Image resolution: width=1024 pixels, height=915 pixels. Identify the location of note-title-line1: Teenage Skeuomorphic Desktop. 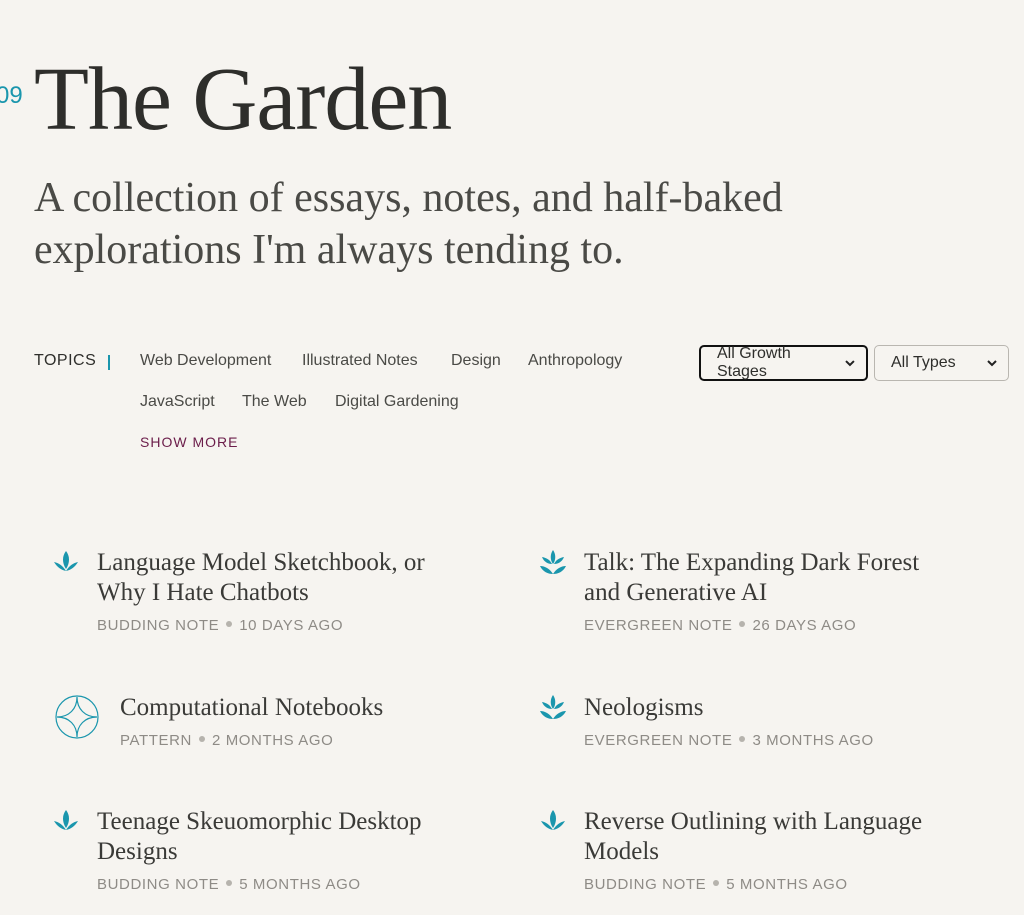
(259, 821).